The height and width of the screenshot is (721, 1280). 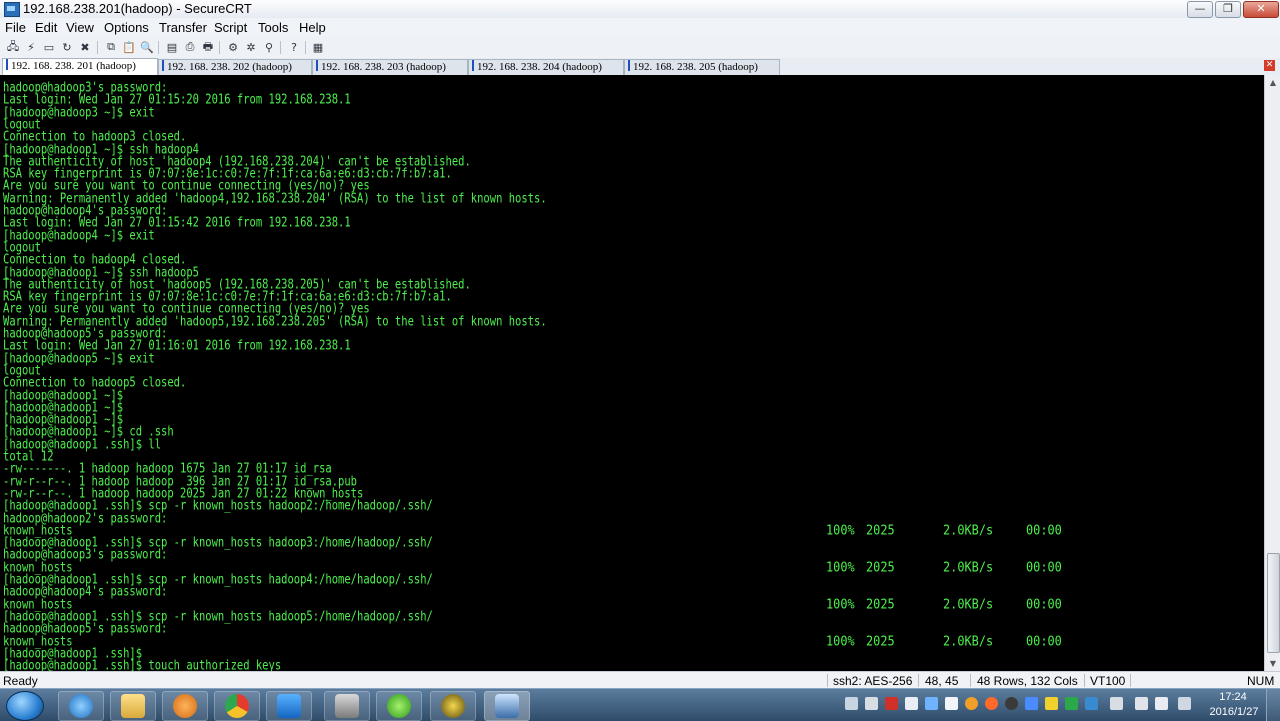 What do you see at coordinates (1116, 703) in the screenshot?
I see `tray-action-center-icon` at bounding box center [1116, 703].